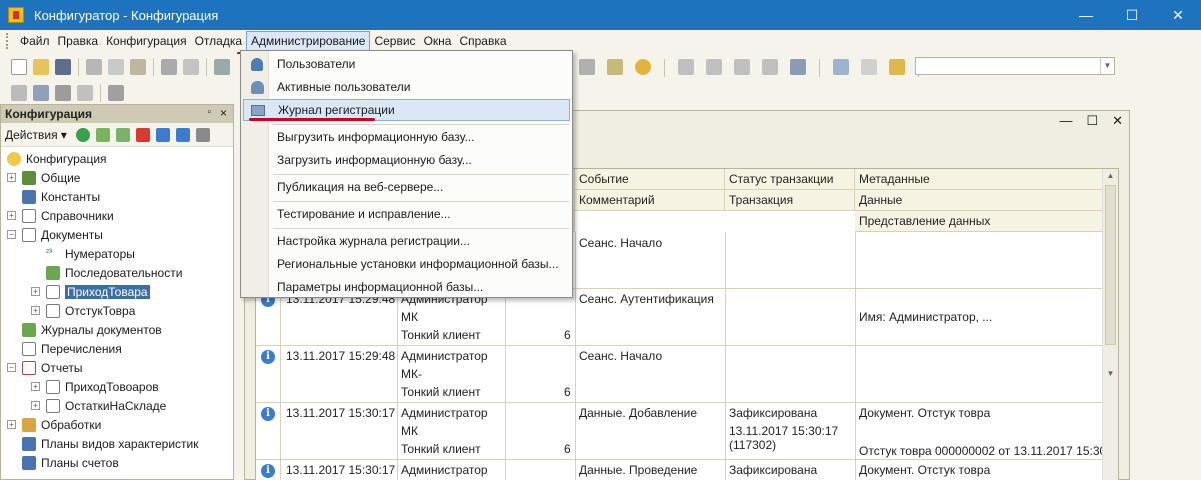 The height and width of the screenshot is (480, 1201). Describe the element at coordinates (223, 113) in the screenshot. I see `panel-close-icon: ×` at that location.